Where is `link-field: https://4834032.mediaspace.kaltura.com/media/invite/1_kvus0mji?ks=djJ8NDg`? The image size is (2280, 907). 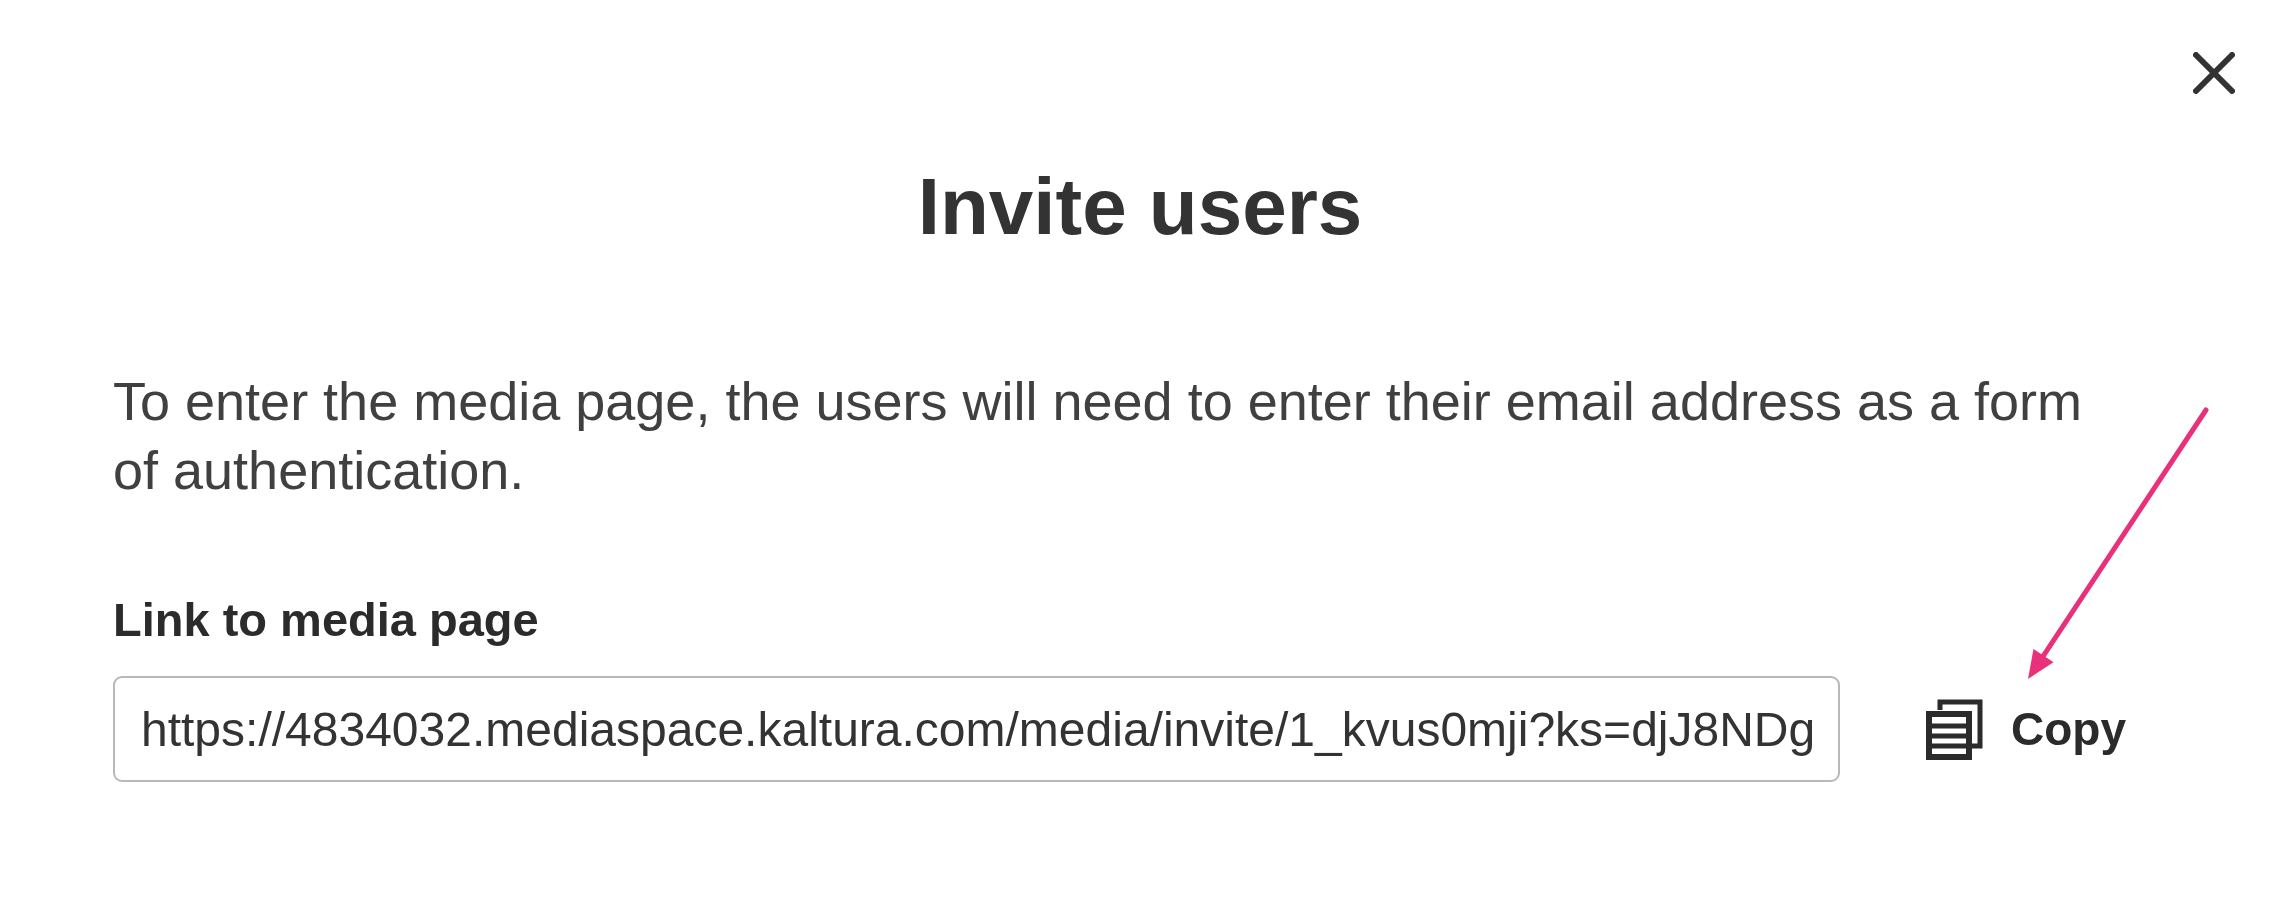
link-field: https://4834032.mediaspace.kaltura.com/media/invite/1_kvus0mji?ks=djJ8NDg is located at coordinates (976, 729).